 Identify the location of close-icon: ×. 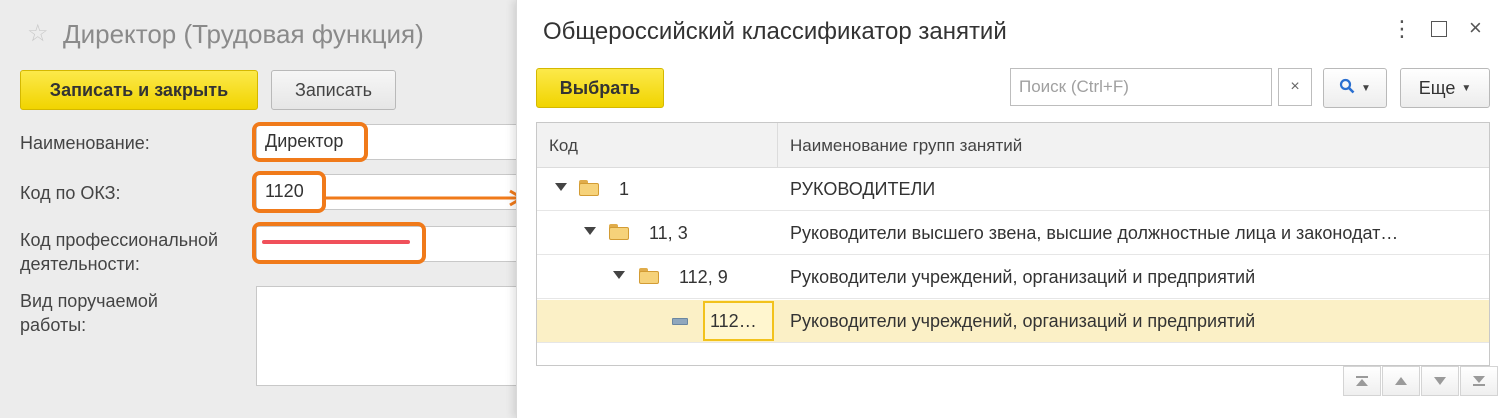
(1475, 28).